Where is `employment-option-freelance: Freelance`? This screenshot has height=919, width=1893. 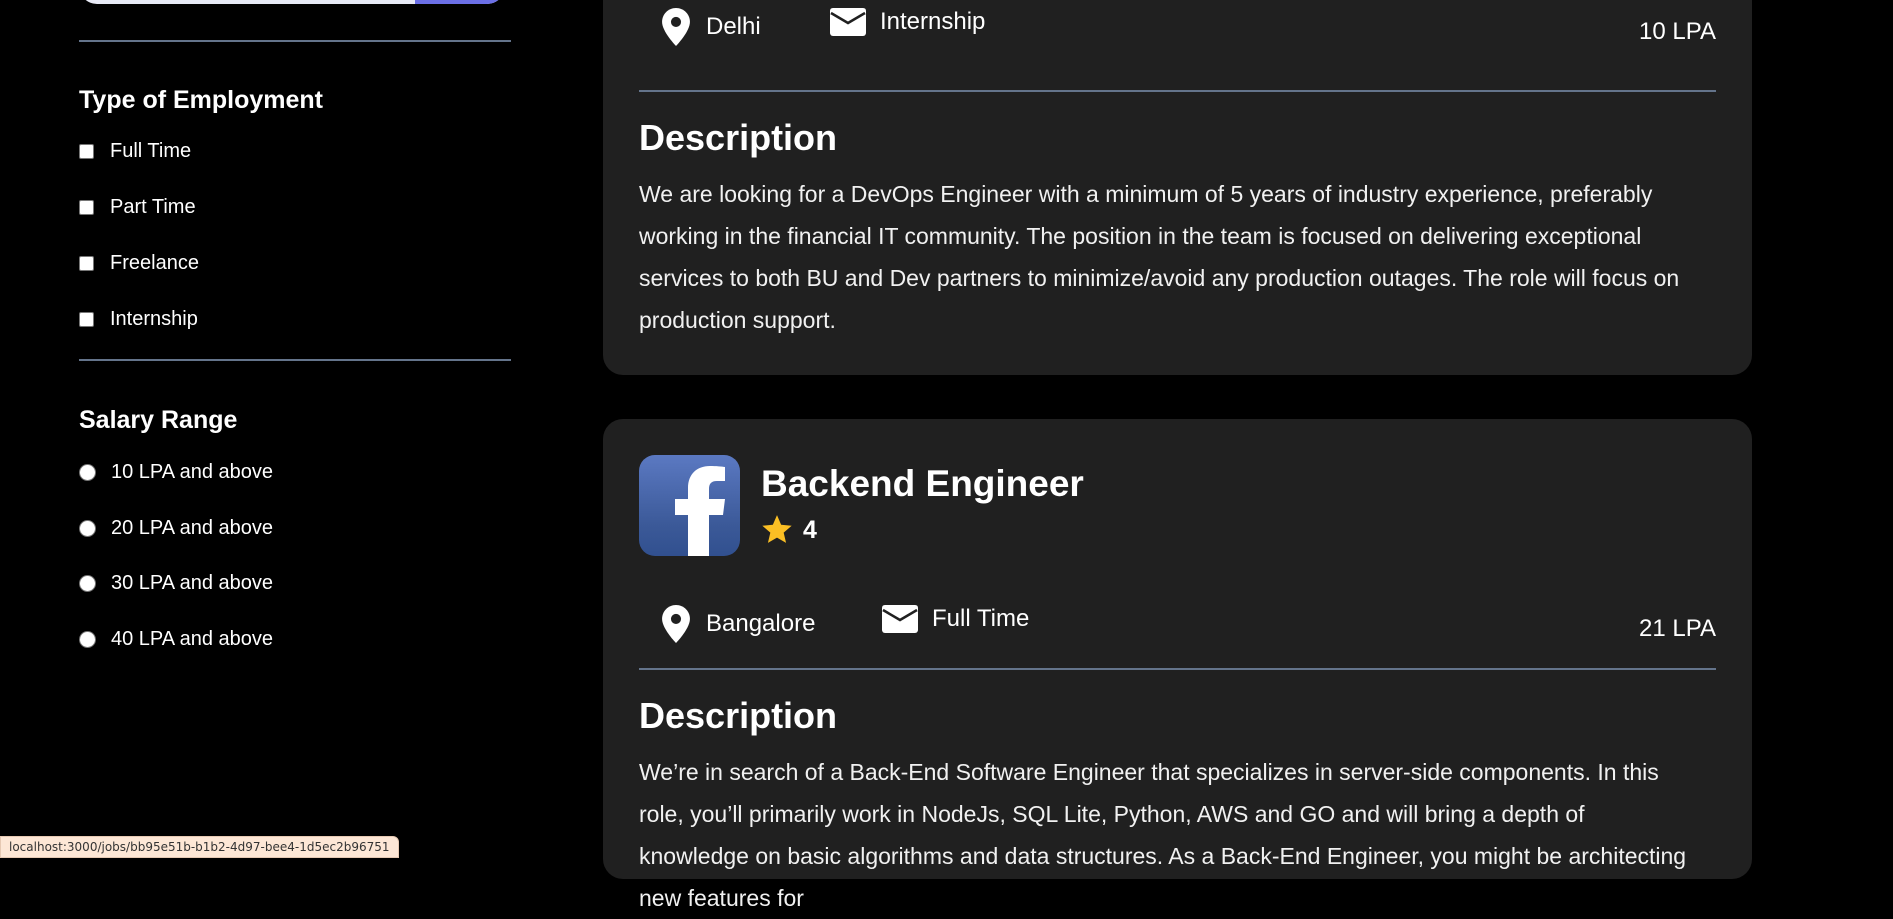 employment-option-freelance: Freelance is located at coordinates (139, 263).